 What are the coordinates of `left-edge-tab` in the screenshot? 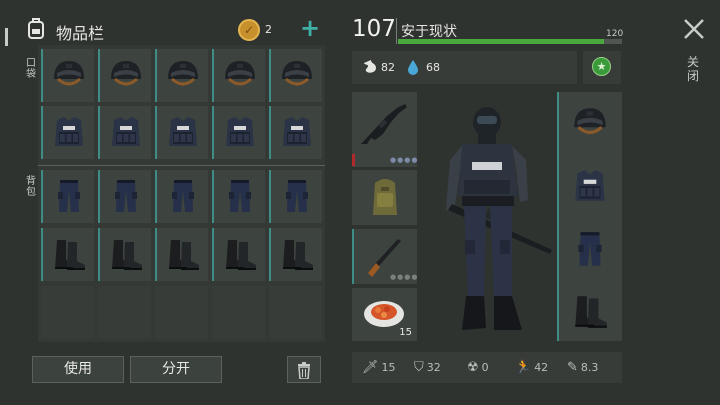 It's located at (6, 37).